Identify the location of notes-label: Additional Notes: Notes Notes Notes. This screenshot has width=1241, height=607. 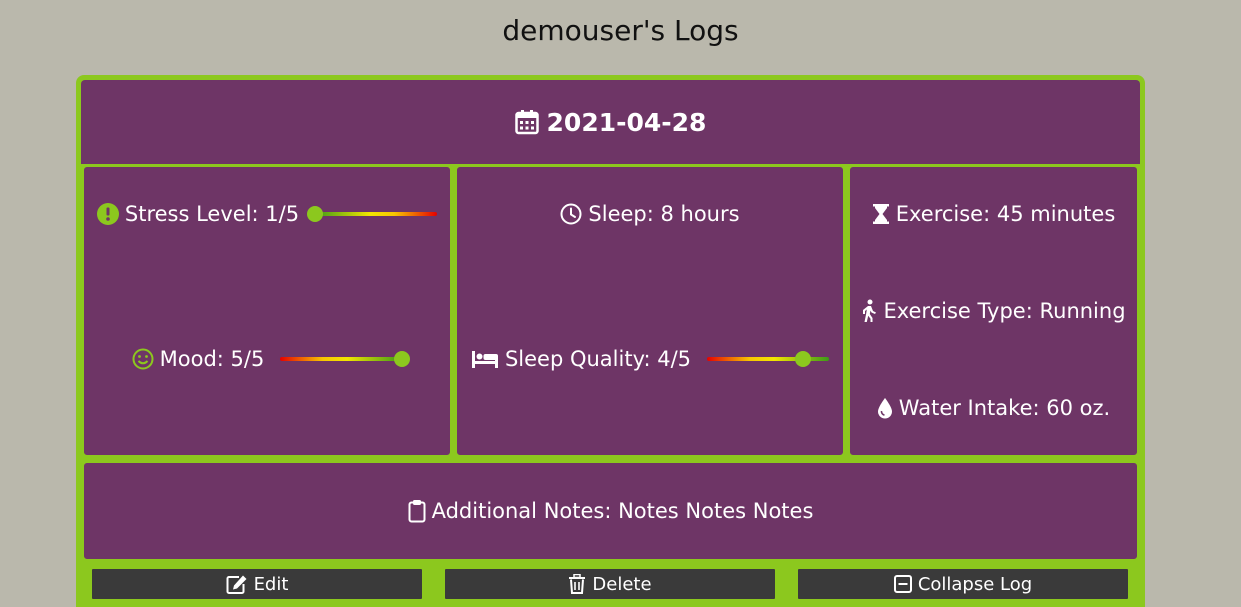
(622, 511).